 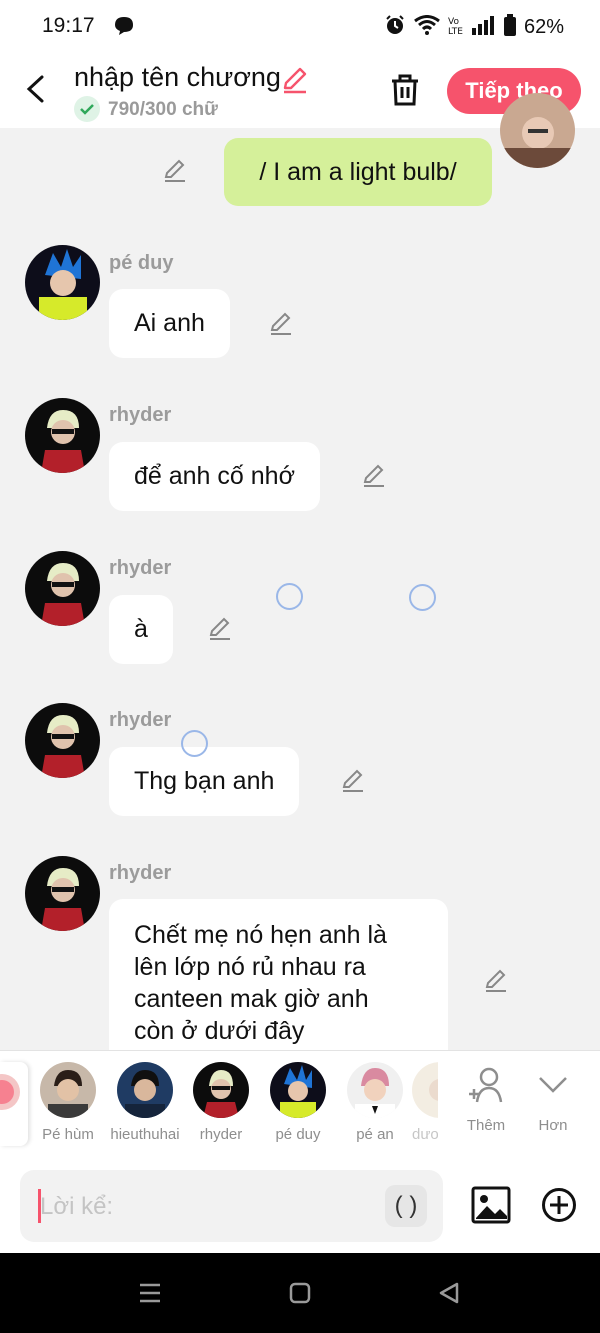 What do you see at coordinates (553, 1093) in the screenshot?
I see `chevron-down-icon` at bounding box center [553, 1093].